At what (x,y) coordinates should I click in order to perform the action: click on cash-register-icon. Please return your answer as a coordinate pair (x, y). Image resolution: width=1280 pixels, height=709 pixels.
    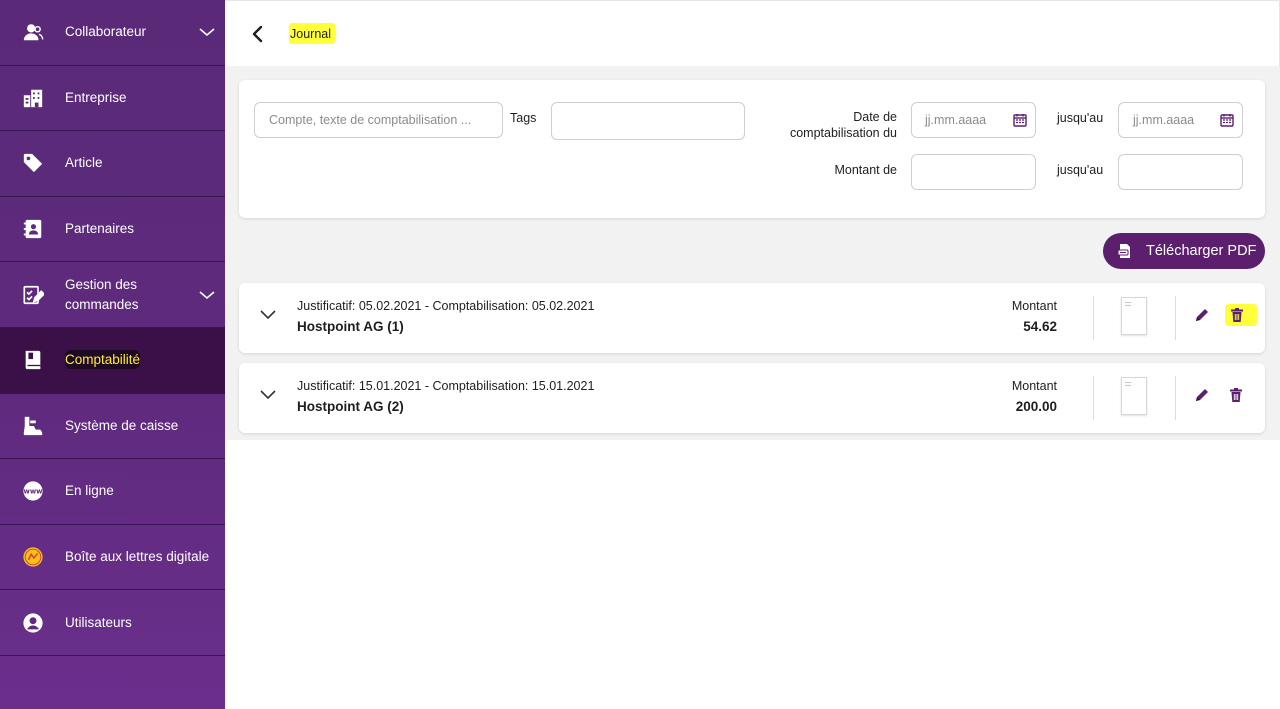
    Looking at the image, I should click on (33, 426).